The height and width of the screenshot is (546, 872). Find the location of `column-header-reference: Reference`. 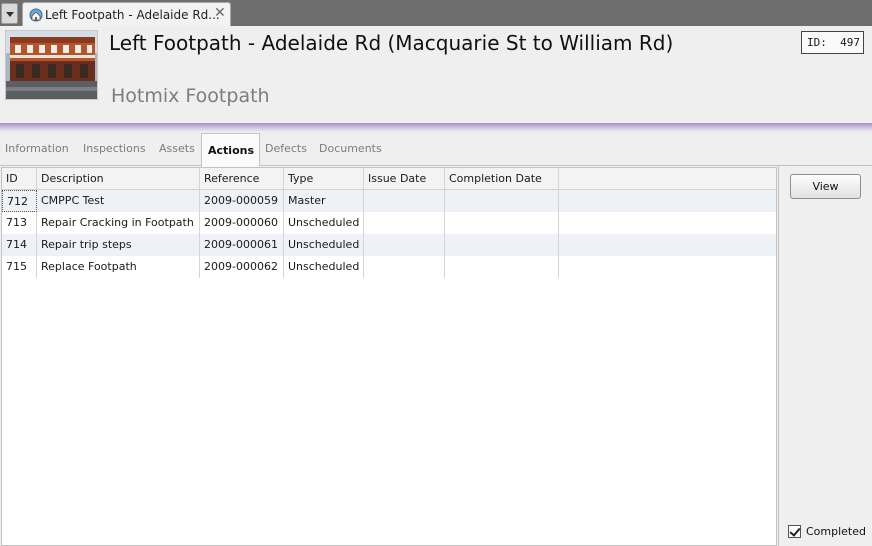

column-header-reference: Reference is located at coordinates (242, 179).